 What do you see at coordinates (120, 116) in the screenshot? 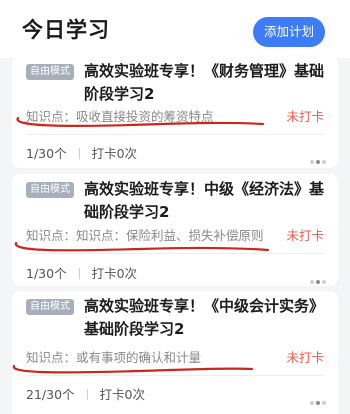
I see `knowledge-point: 知识点：吸收直接投资的筹资特点` at bounding box center [120, 116].